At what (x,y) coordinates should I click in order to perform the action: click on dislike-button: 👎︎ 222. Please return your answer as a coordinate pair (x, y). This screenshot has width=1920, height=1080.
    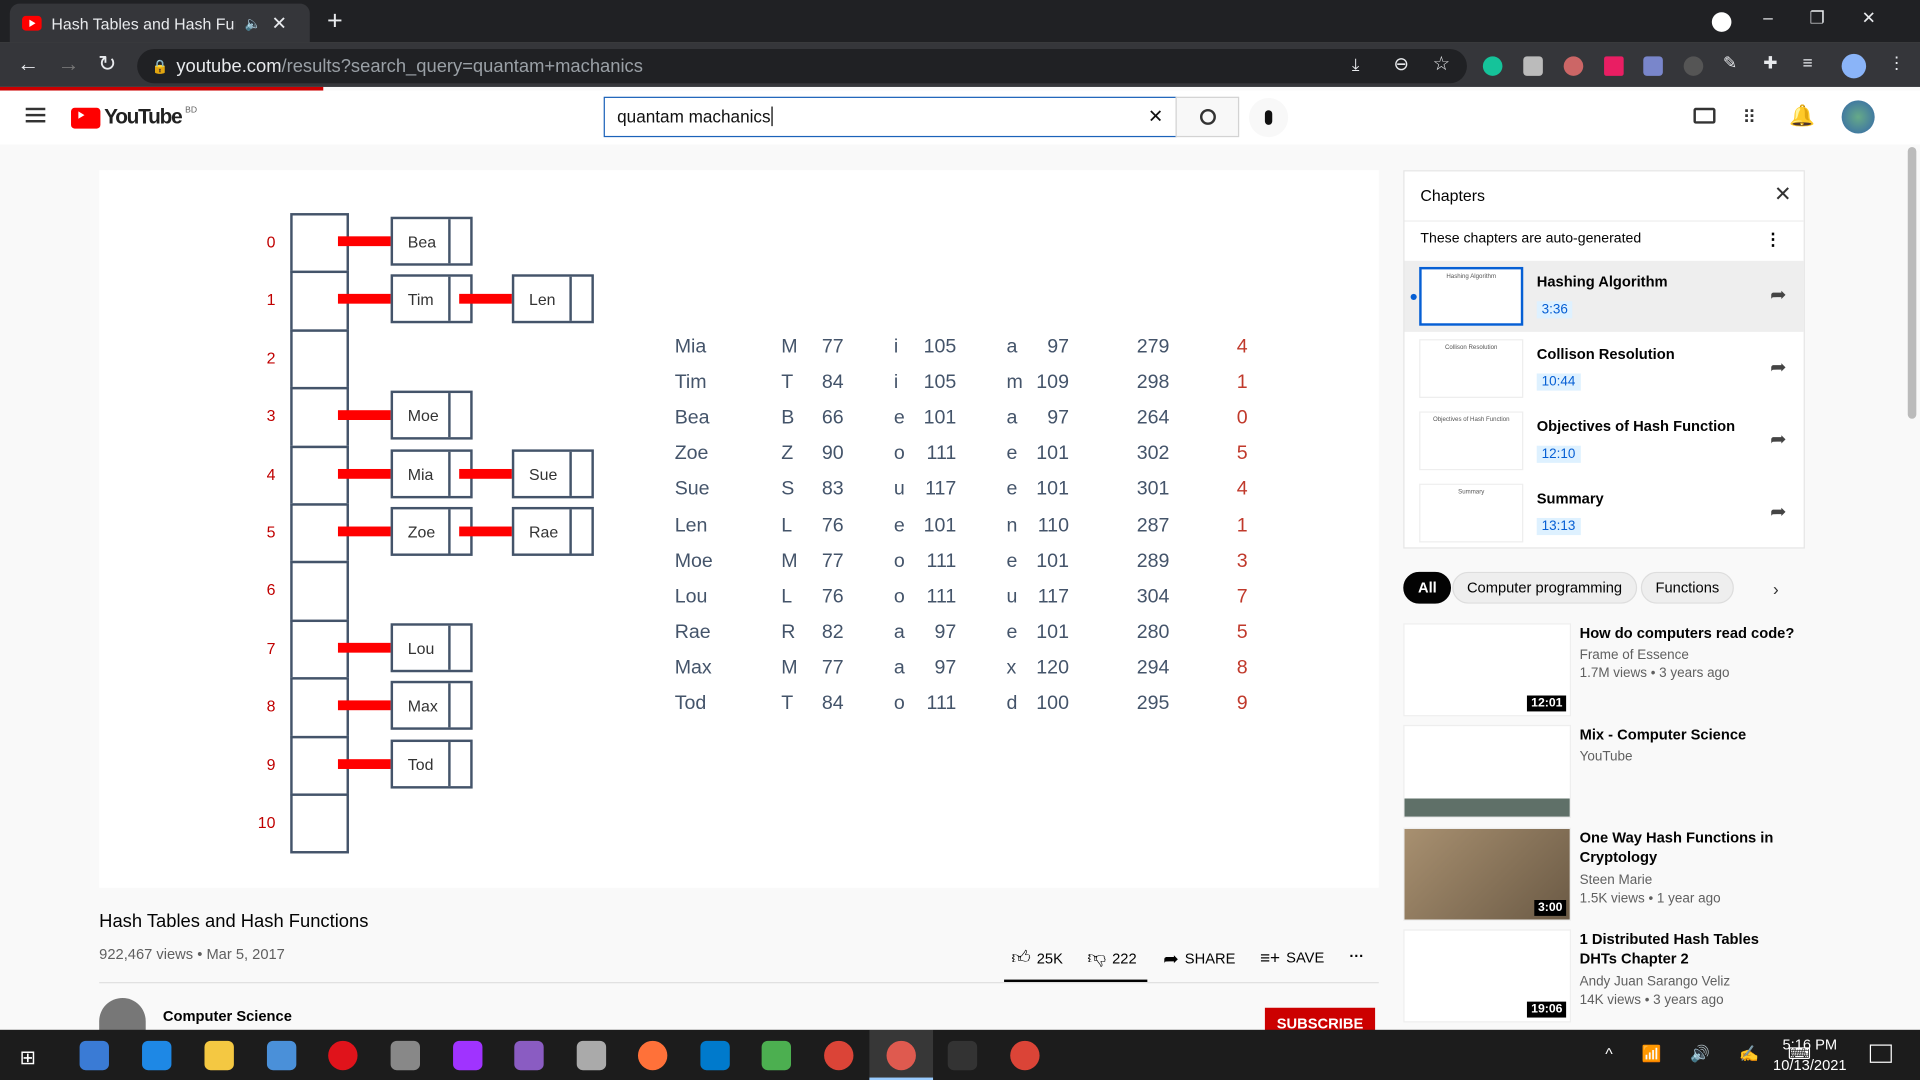
    Looking at the image, I should click on (1111, 959).